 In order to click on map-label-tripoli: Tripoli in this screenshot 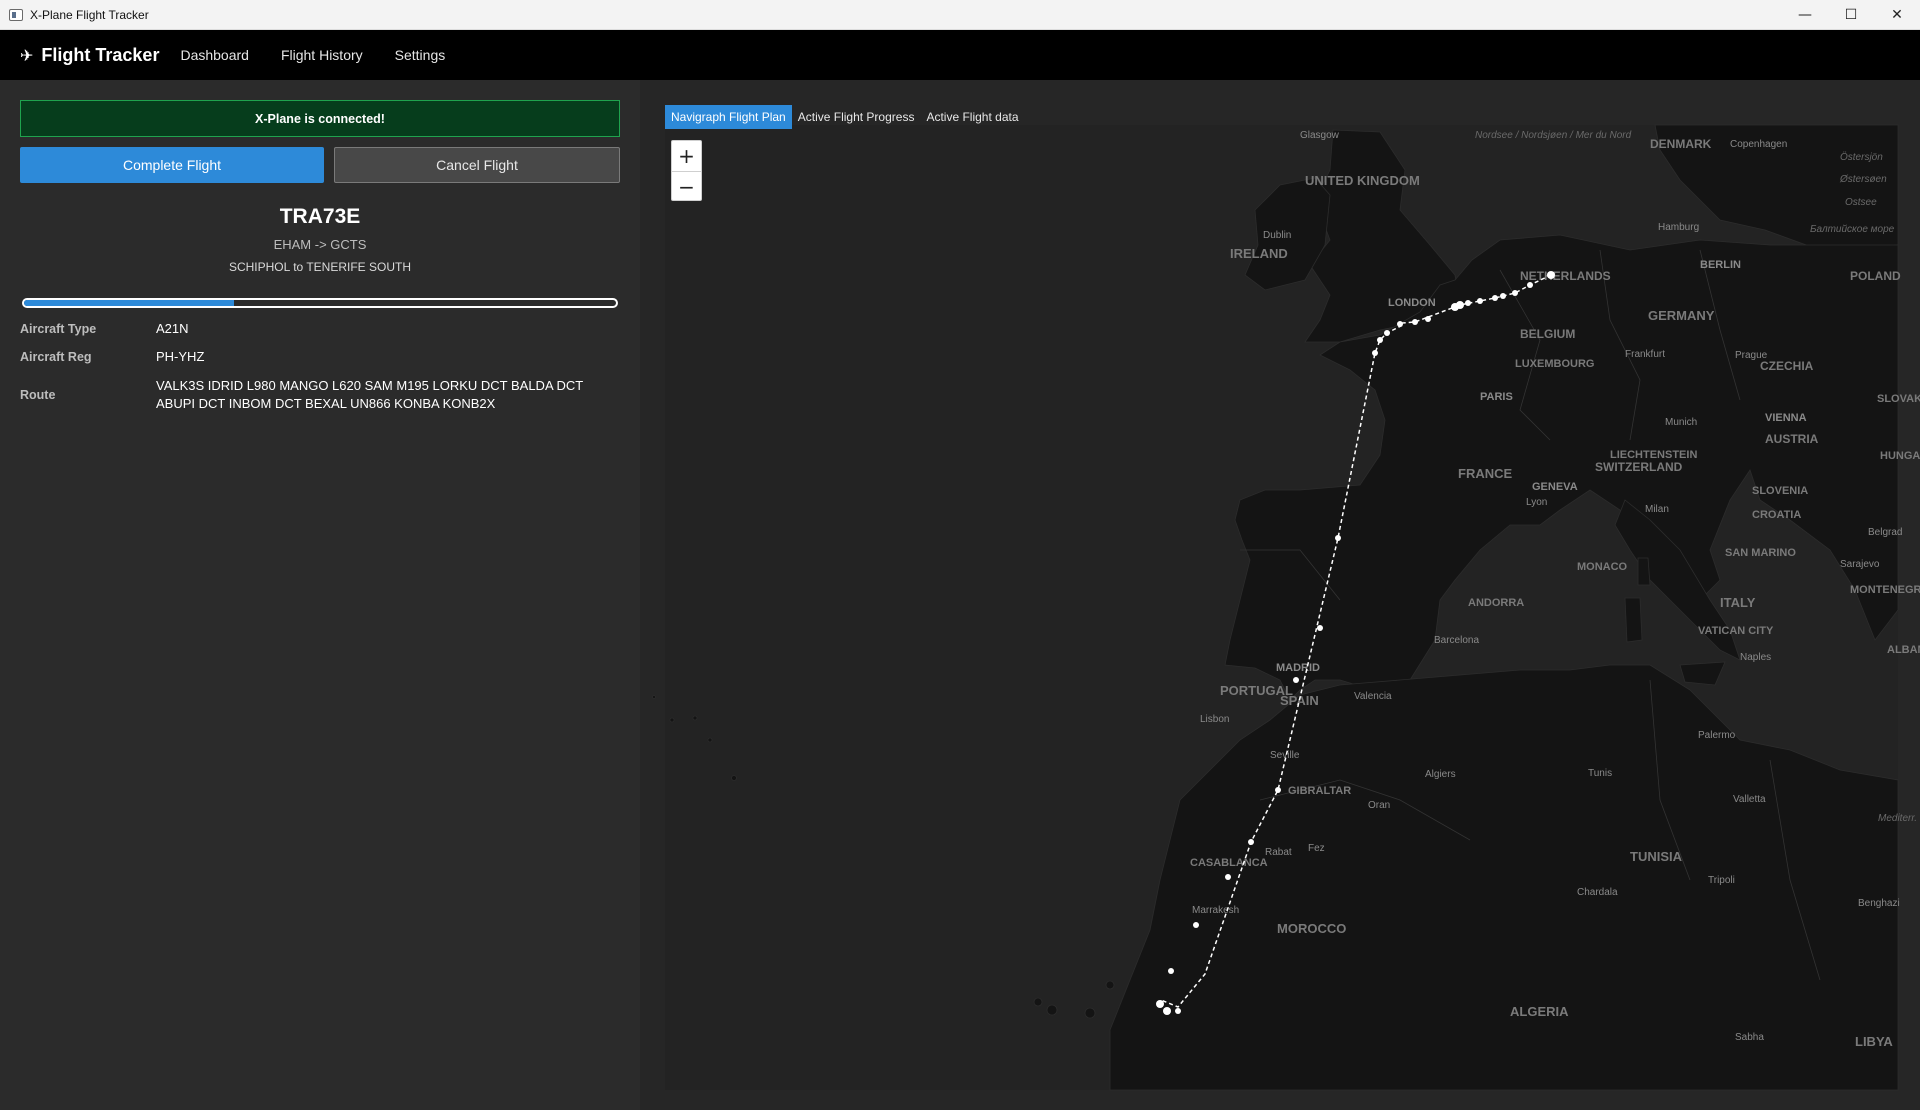, I will do `click(1721, 880)`.